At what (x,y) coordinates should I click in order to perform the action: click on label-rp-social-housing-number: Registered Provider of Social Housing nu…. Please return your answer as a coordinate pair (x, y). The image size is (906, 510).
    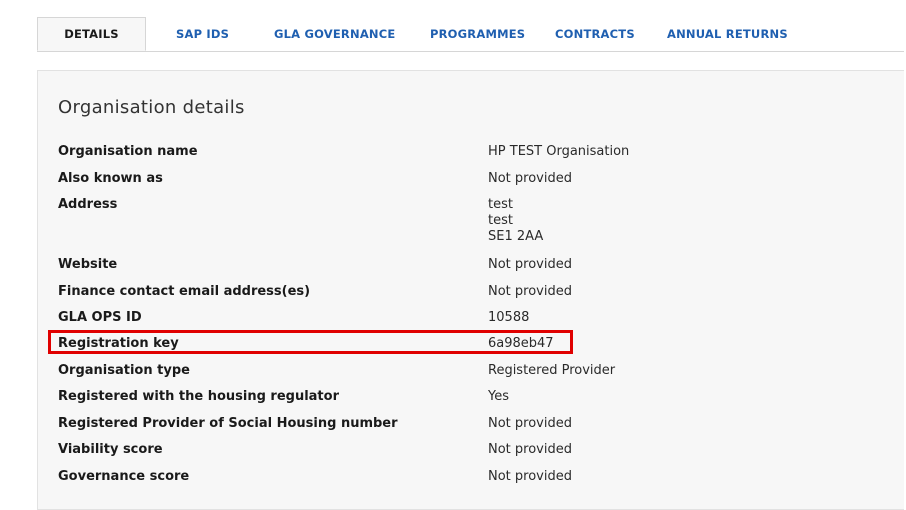
    Looking at the image, I should click on (228, 423).